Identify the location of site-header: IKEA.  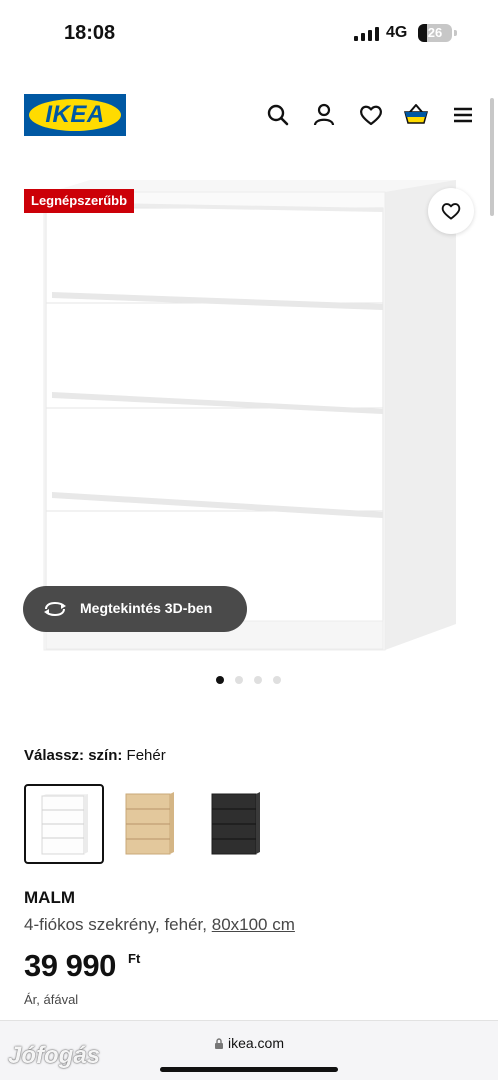
(249, 112).